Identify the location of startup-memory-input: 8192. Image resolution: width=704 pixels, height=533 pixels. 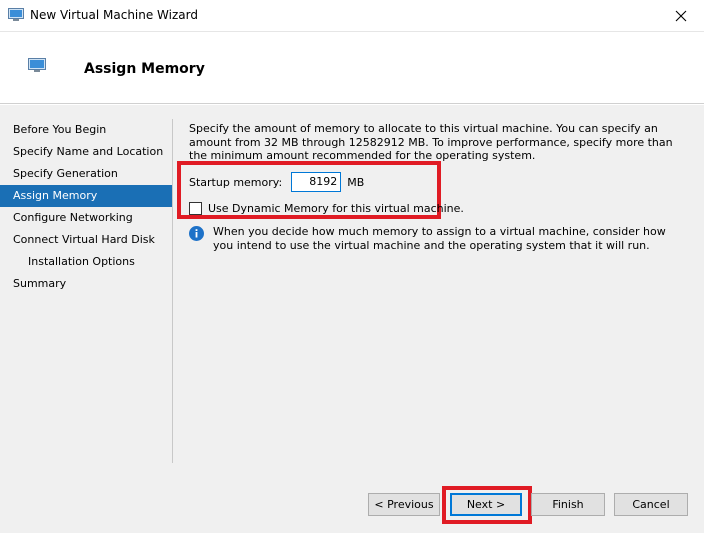
(316, 182).